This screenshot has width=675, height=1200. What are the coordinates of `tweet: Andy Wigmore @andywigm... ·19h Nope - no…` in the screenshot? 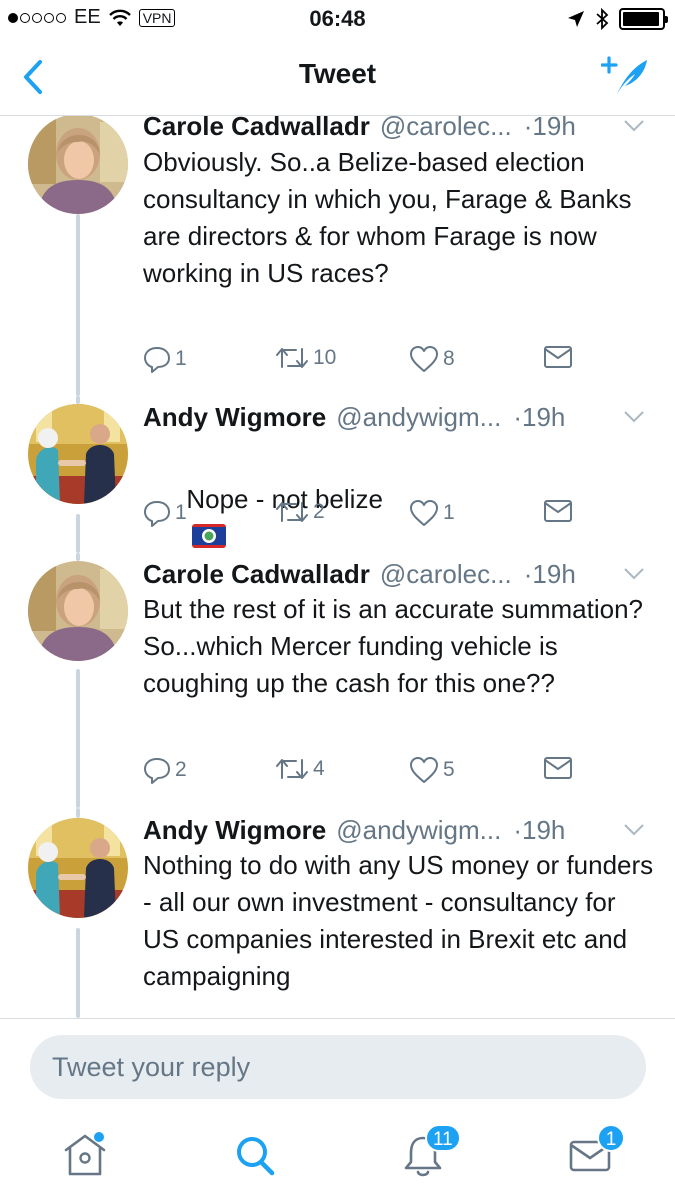 It's located at (337, 474).